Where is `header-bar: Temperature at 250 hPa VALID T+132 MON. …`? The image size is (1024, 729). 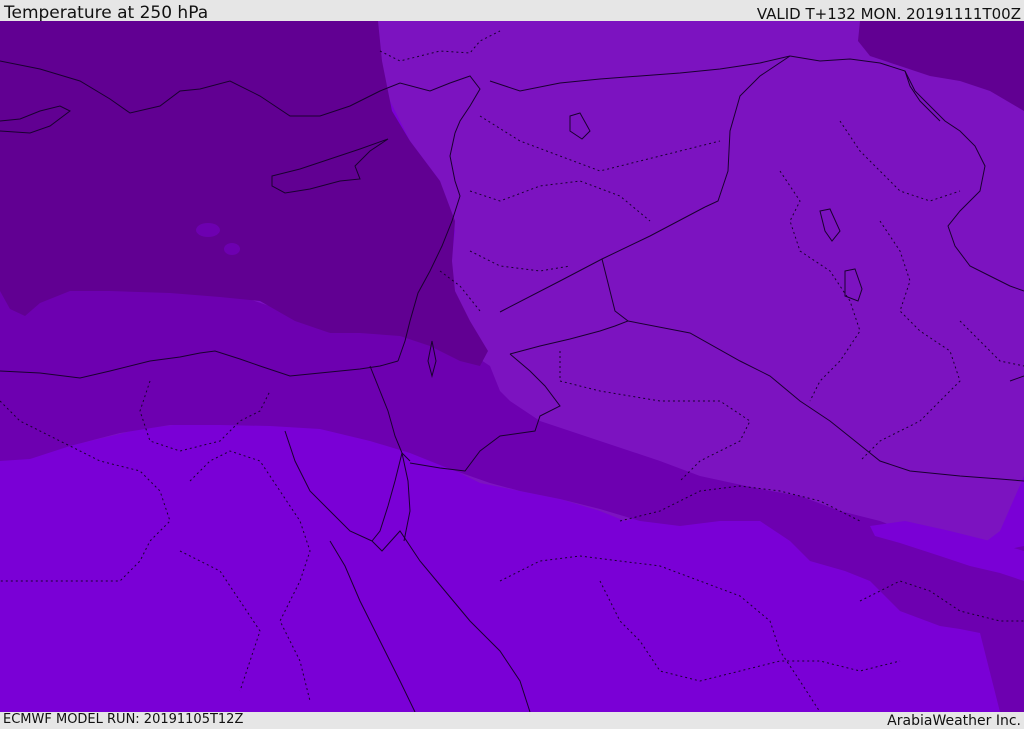
header-bar: Temperature at 250 hPa VALID T+132 MON. … is located at coordinates (512, 11).